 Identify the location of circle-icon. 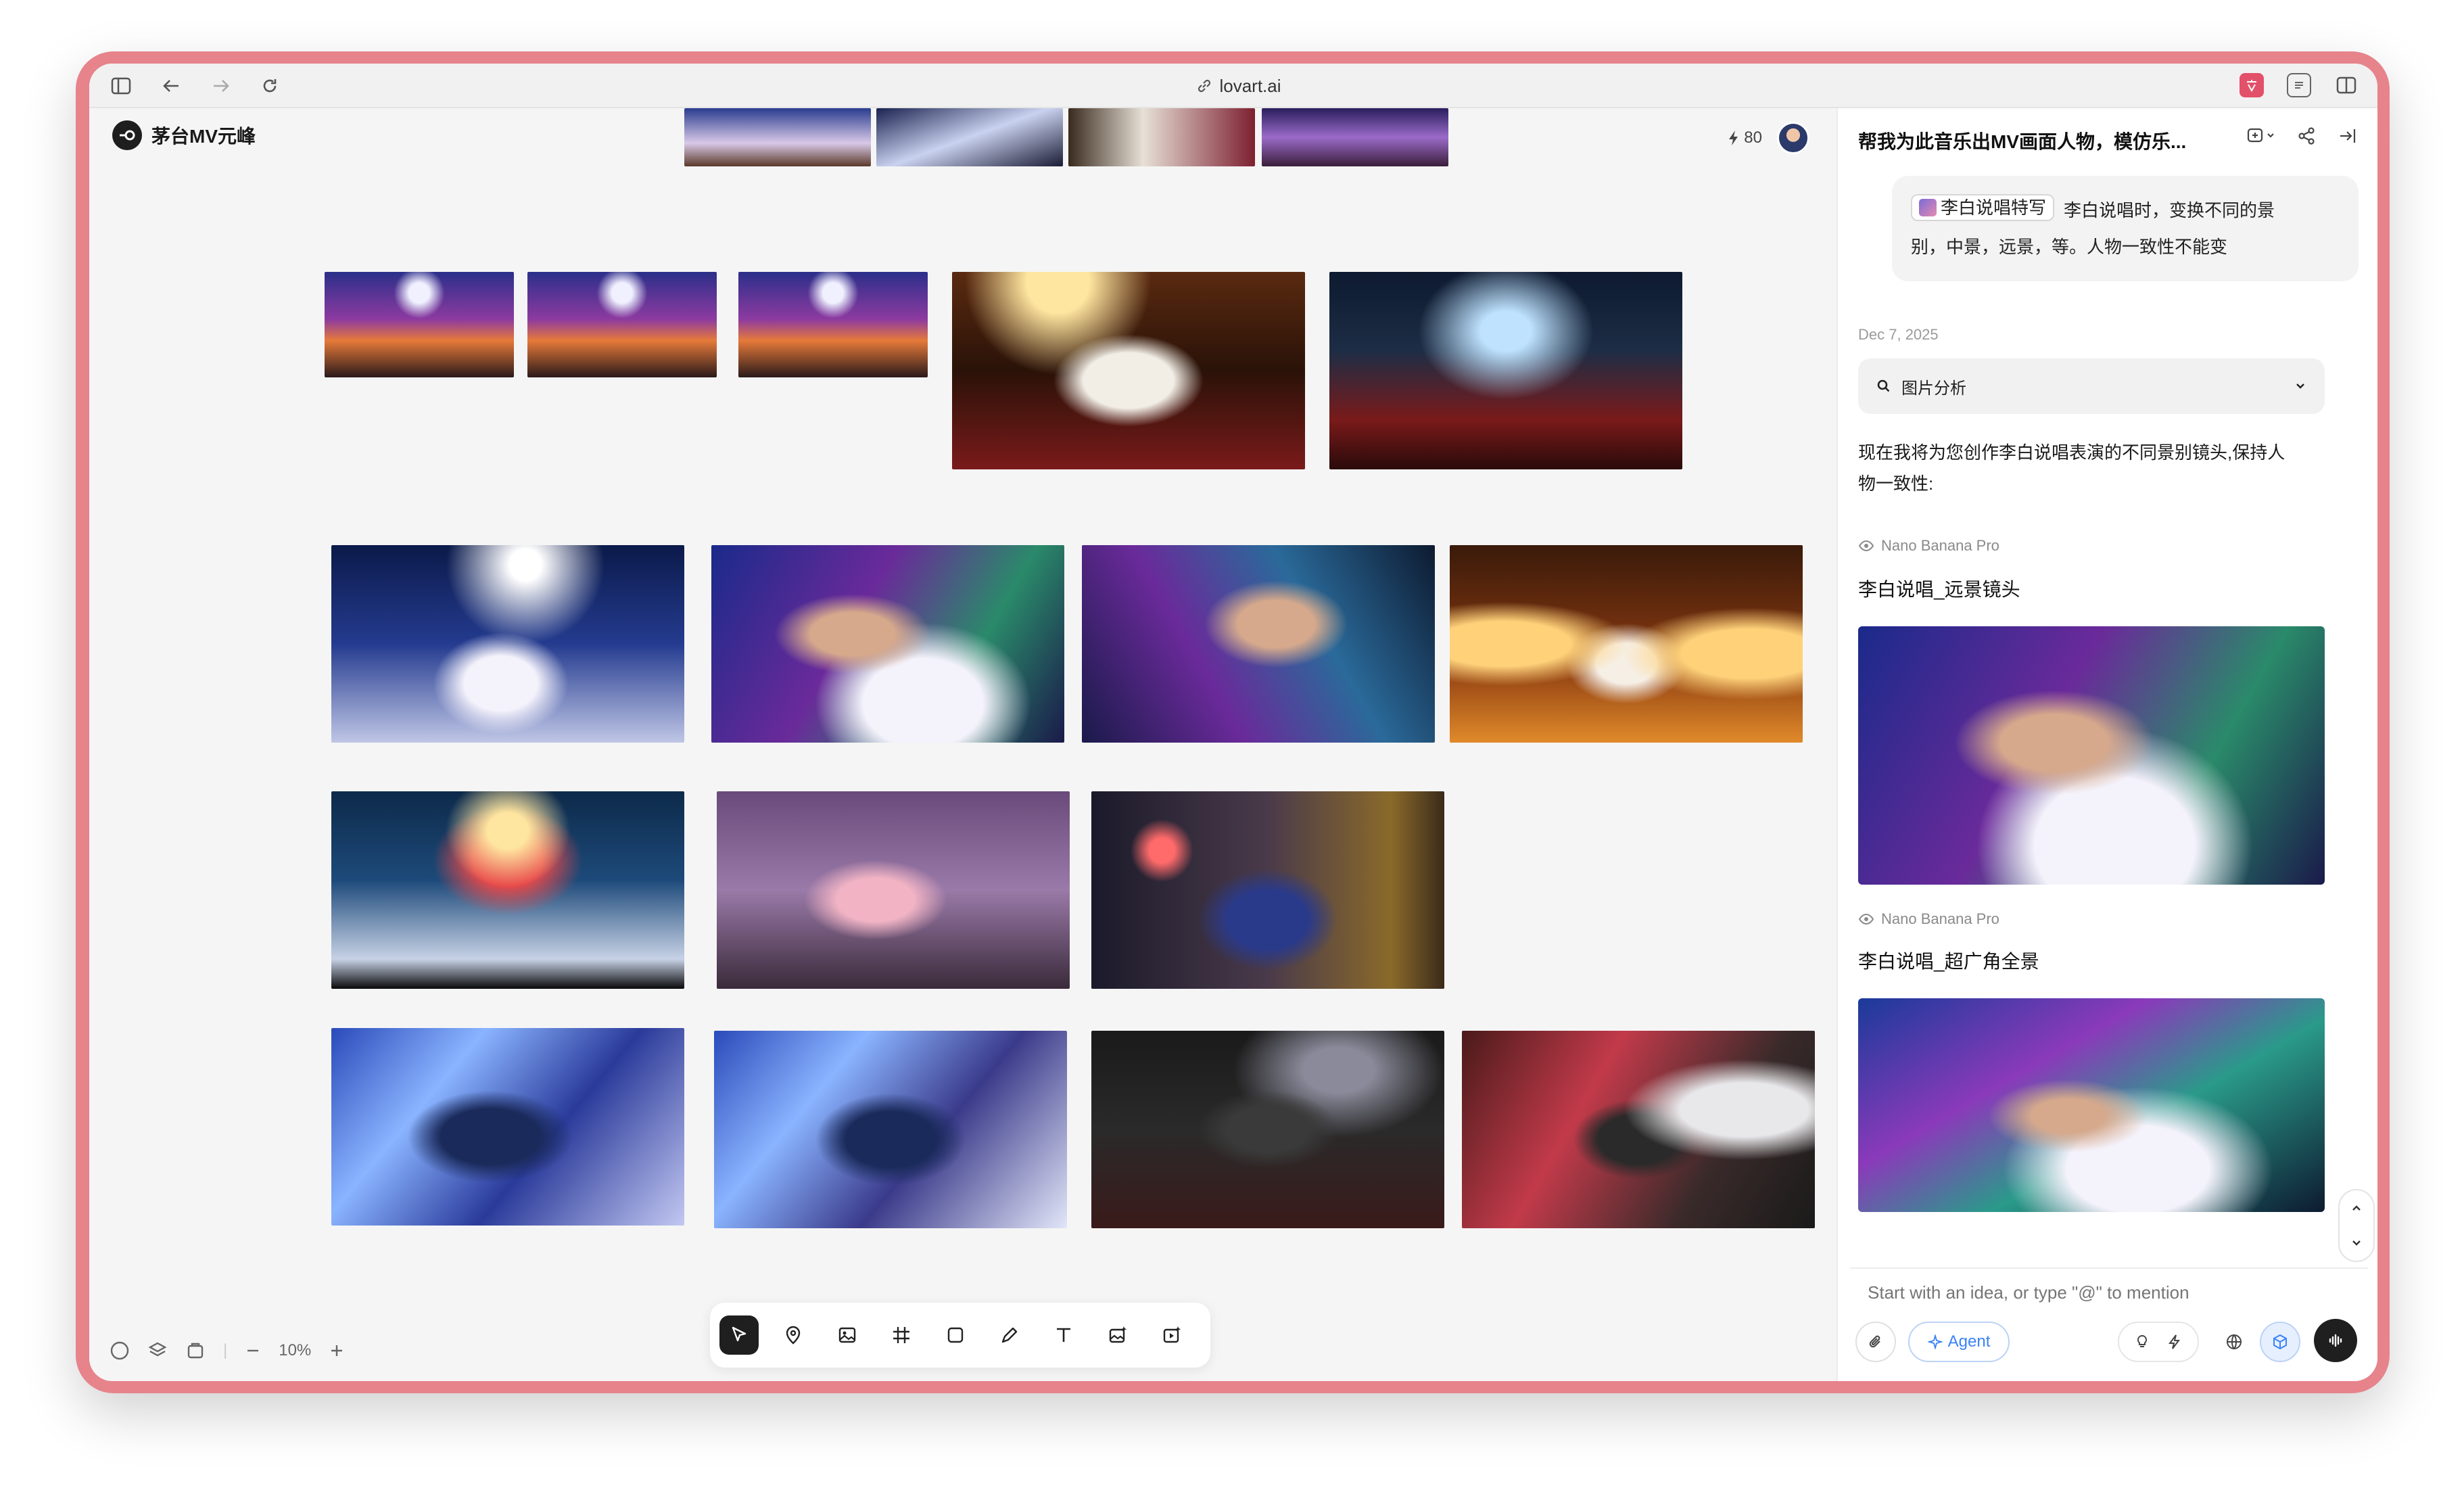
(120, 1351).